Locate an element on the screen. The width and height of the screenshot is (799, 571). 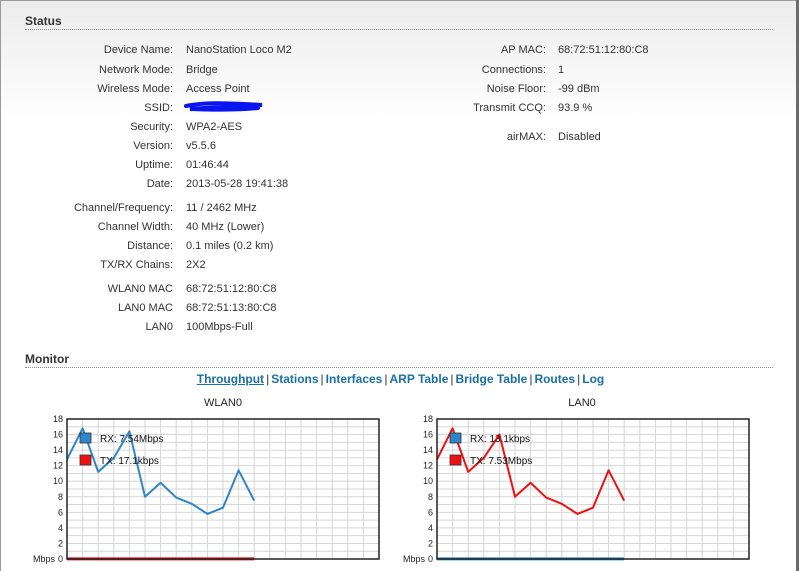
left-field-label: Device Name: is located at coordinates (138, 50).